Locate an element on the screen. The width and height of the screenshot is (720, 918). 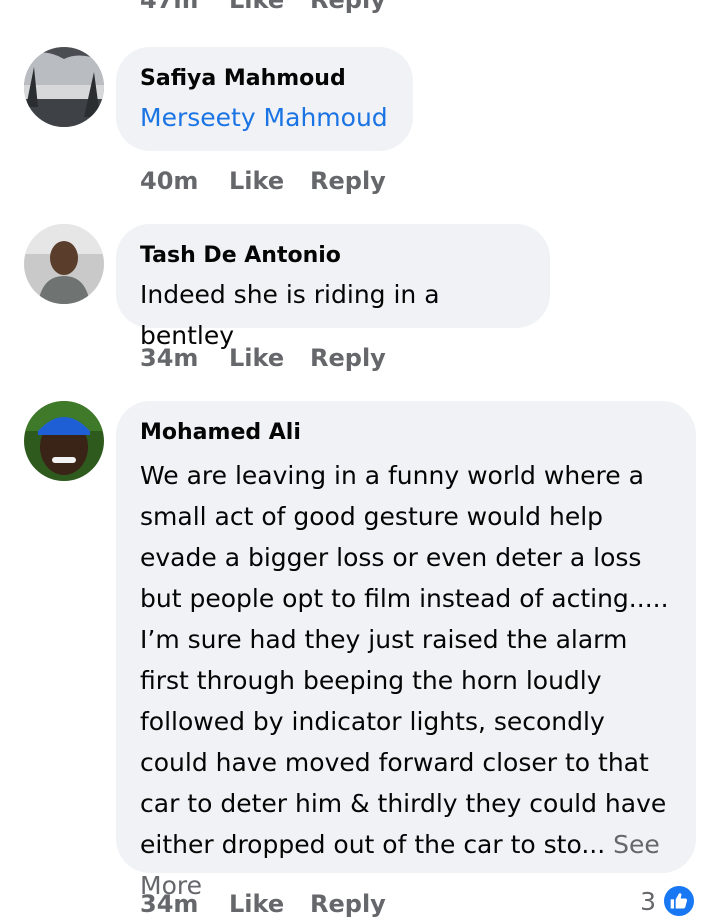
thumbs-up-icon is located at coordinates (679, 901).